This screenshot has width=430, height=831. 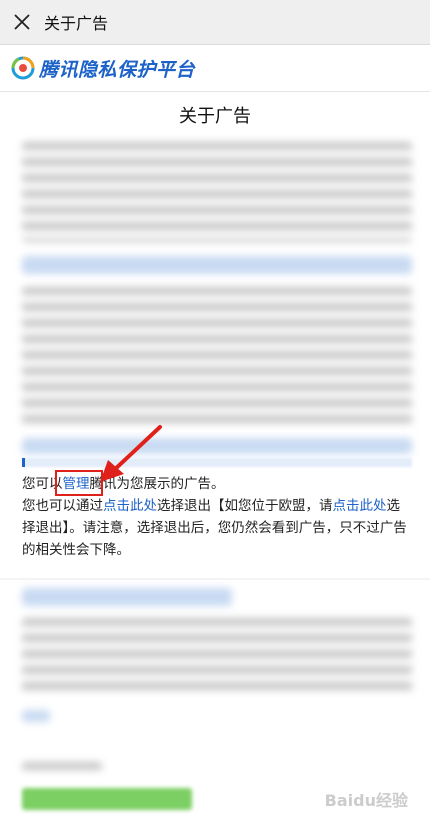 What do you see at coordinates (131, 453) in the screenshot?
I see `annotation-arrow-icon` at bounding box center [131, 453].